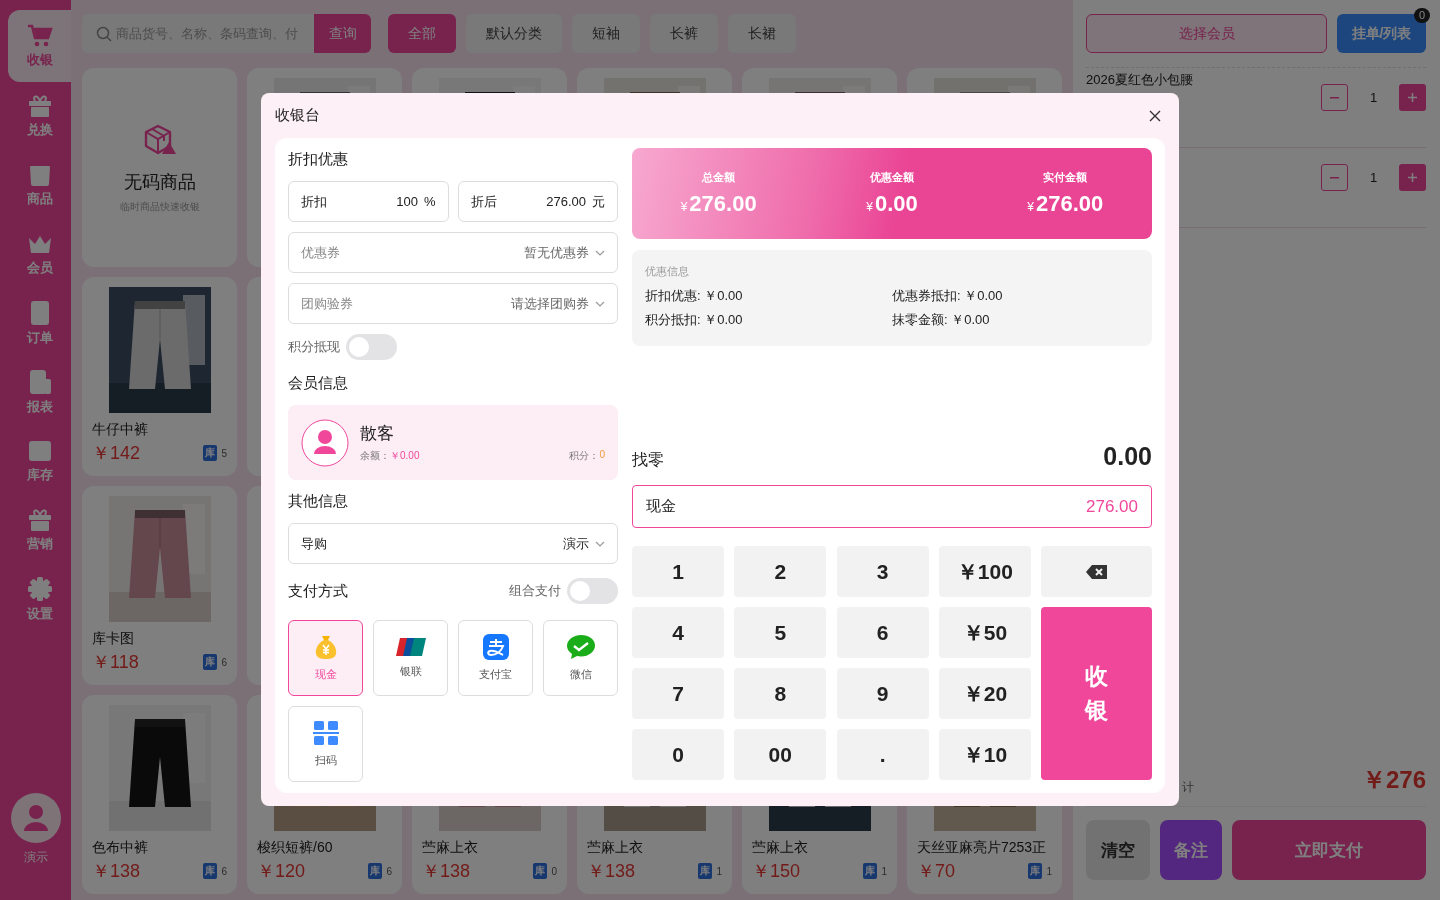  I want to click on product-price: ￥118, so click(115, 662).